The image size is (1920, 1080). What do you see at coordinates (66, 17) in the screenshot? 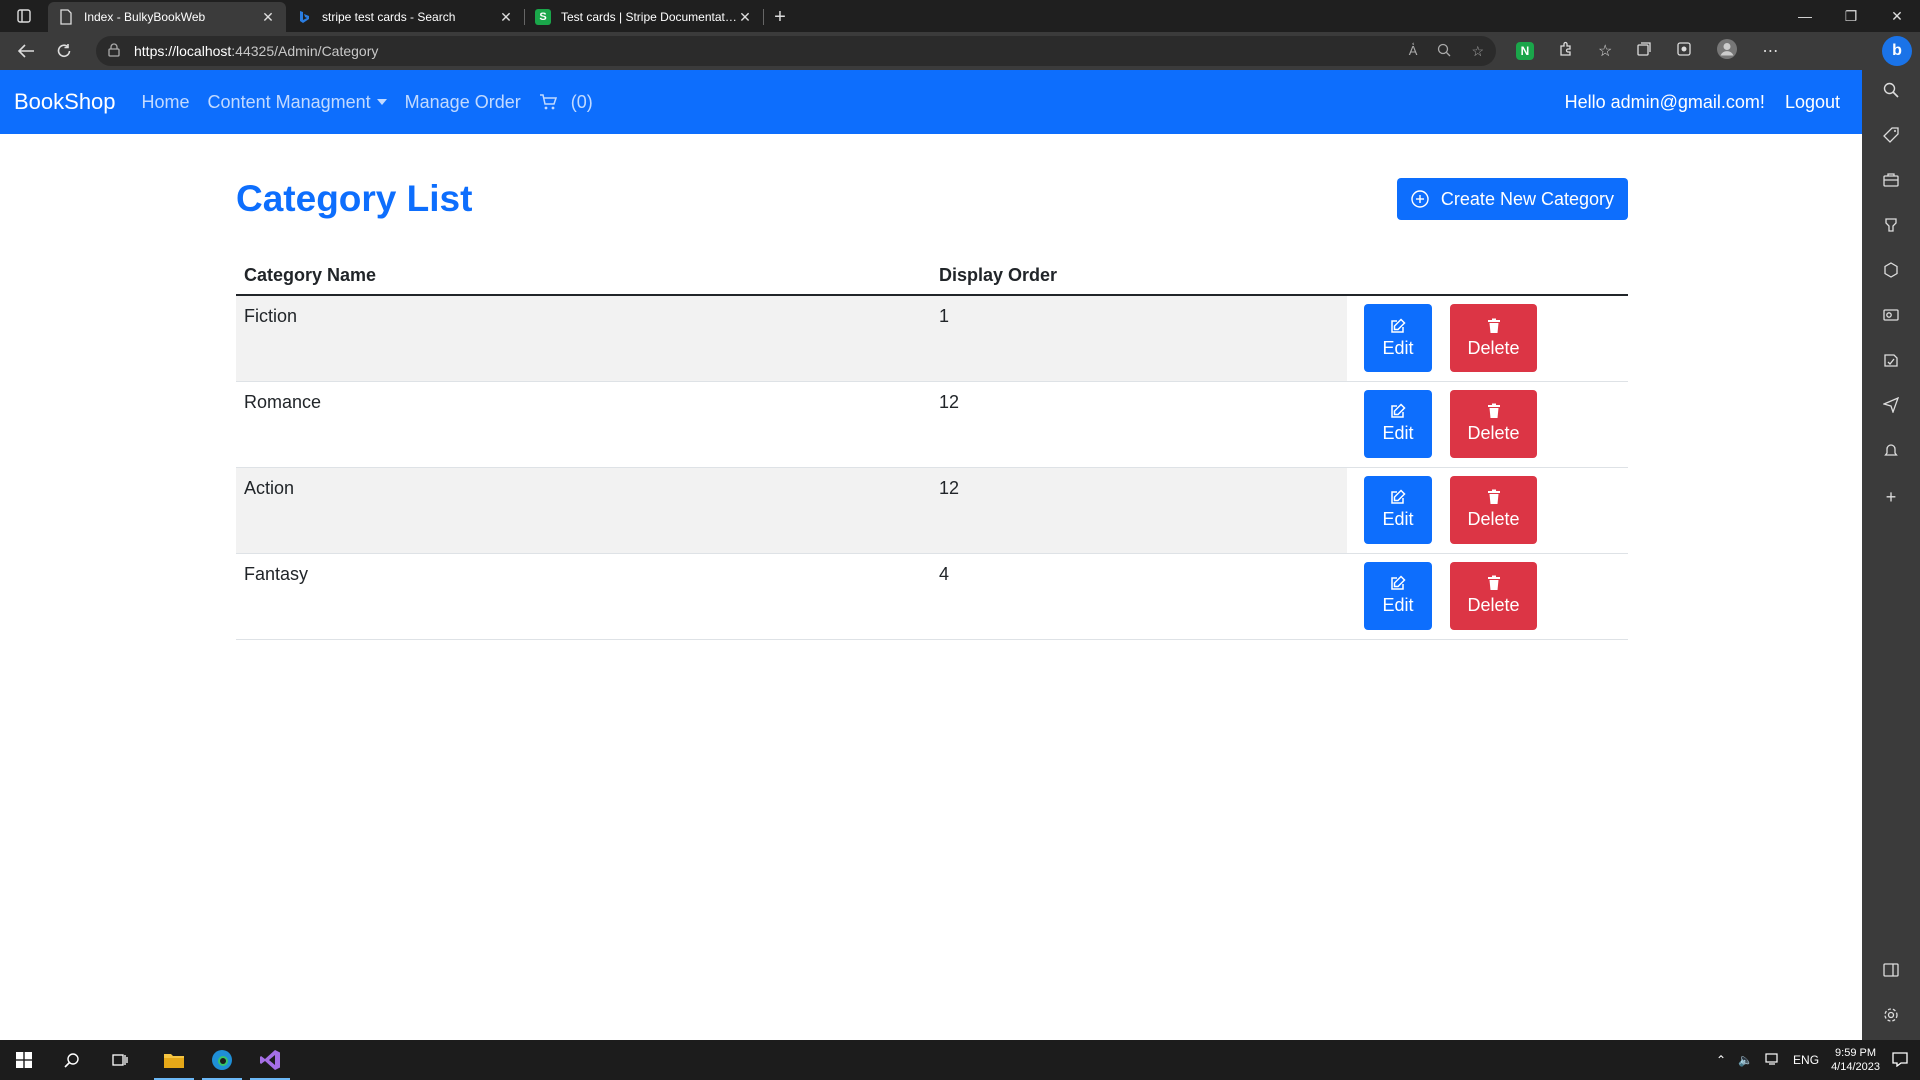
I see `page-icon` at bounding box center [66, 17].